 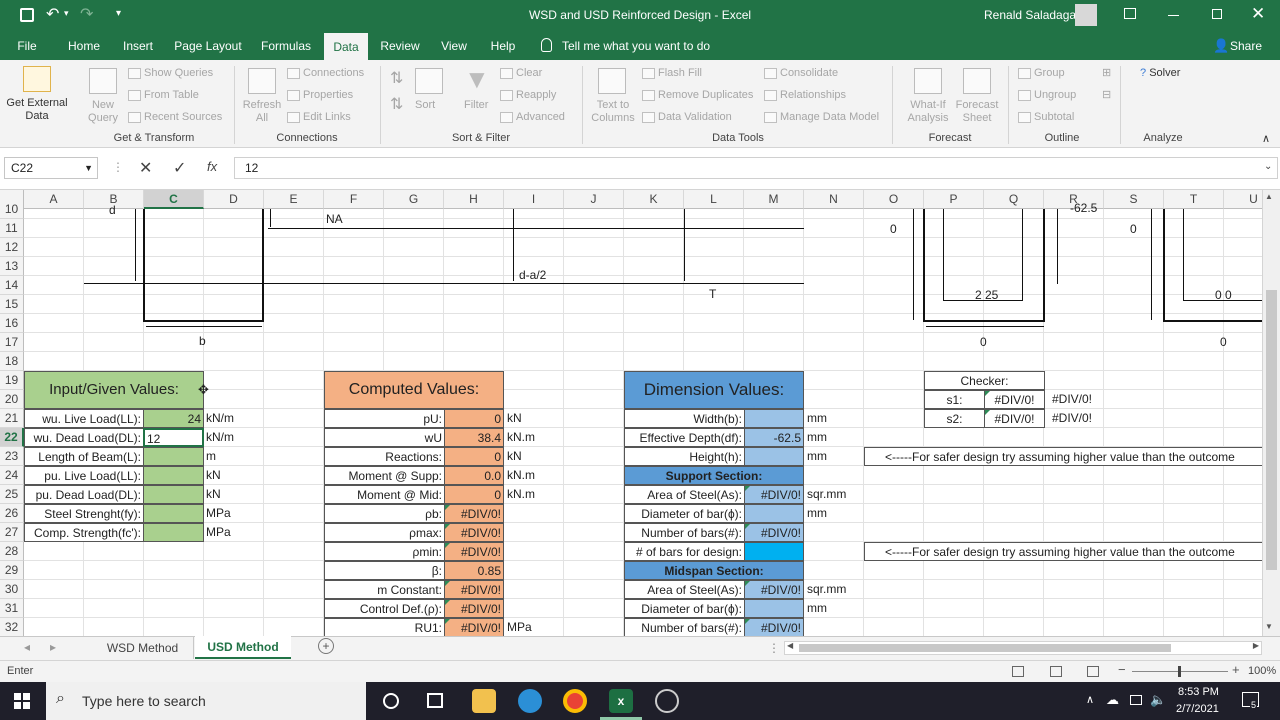 What do you see at coordinates (476, 105) in the screenshot?
I see `filter-button: Filter` at bounding box center [476, 105].